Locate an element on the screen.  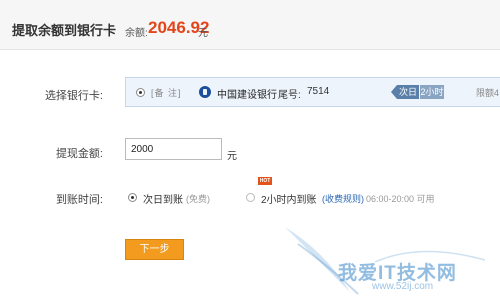
arrival-two-hours-label: 2小时内到账 is located at coordinates (289, 198).